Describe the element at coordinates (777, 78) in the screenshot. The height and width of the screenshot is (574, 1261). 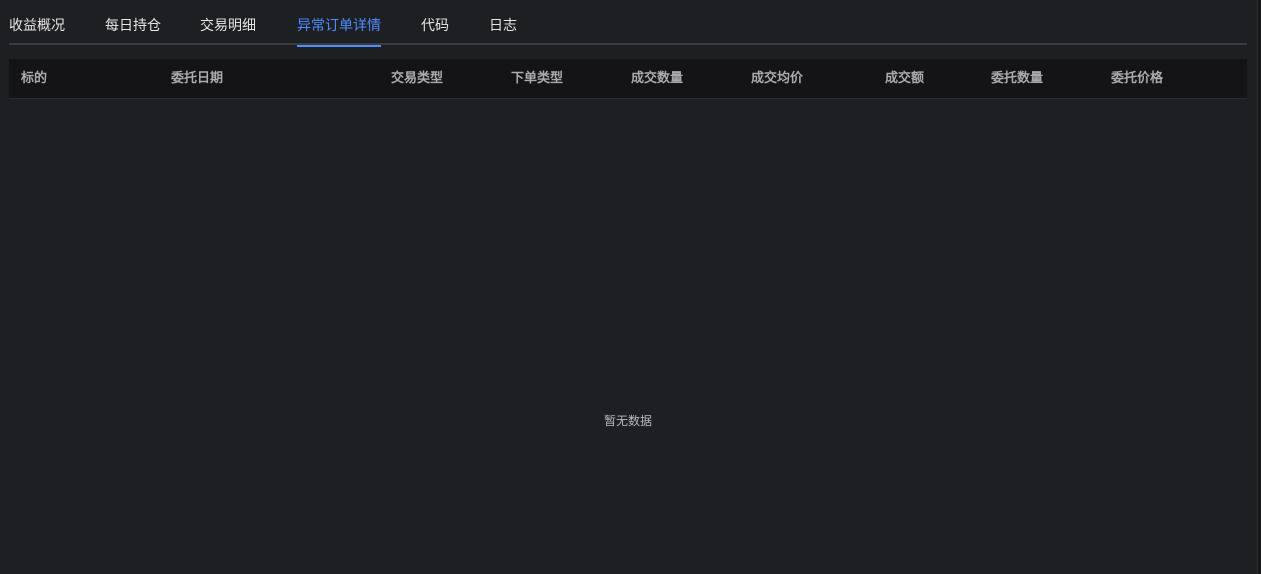
I see `column-header-average-price: 成交均价` at that location.